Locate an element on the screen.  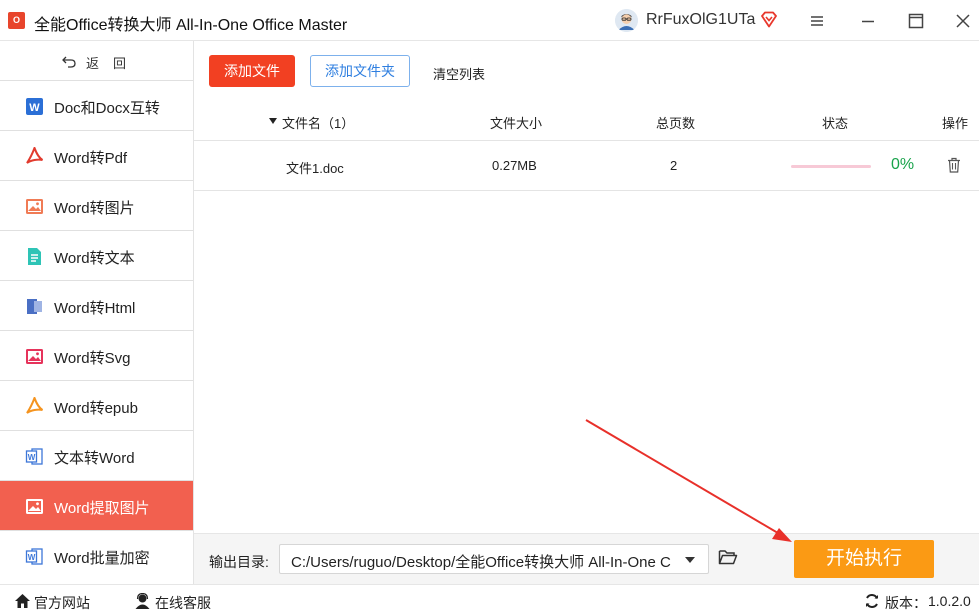
sidebar-item-label: 文本转Word is located at coordinates (94, 458).